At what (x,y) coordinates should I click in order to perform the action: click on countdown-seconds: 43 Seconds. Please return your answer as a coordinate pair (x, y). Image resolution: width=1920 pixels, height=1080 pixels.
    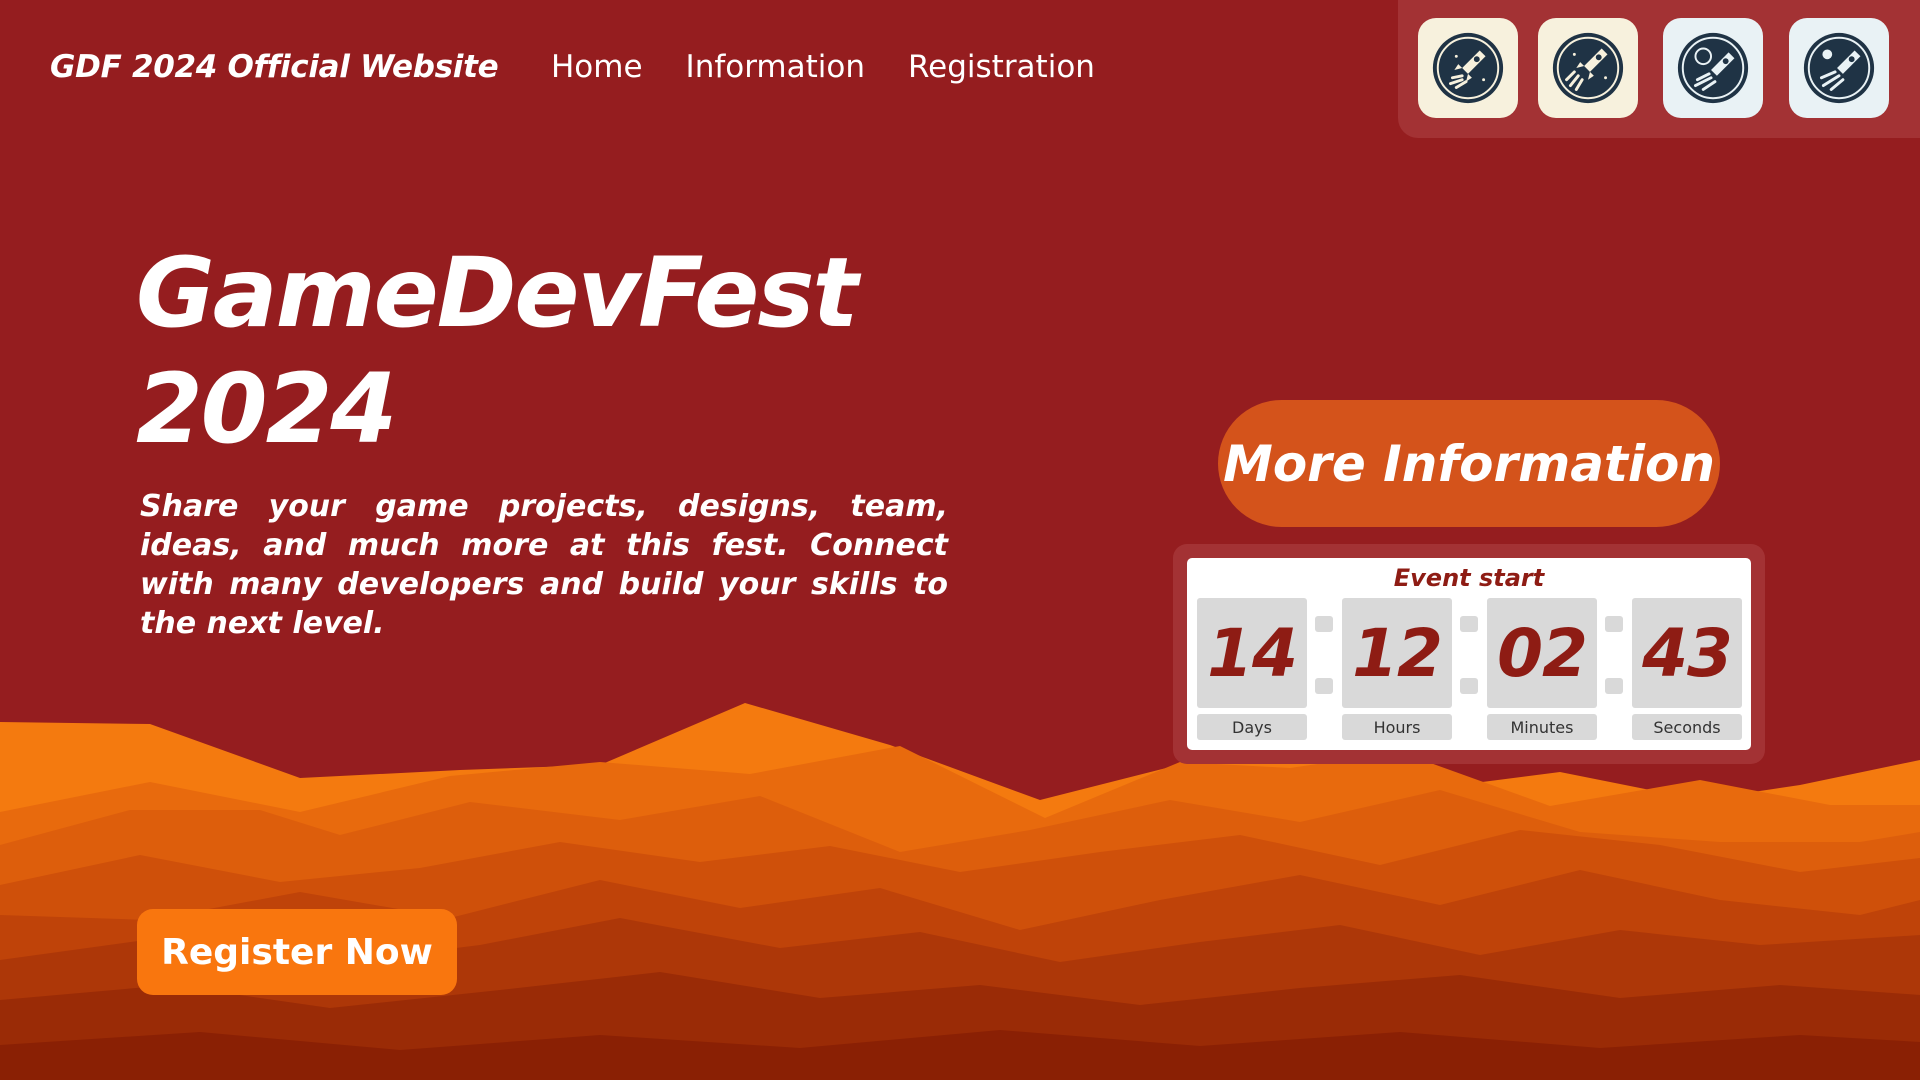
    Looking at the image, I should click on (1687, 669).